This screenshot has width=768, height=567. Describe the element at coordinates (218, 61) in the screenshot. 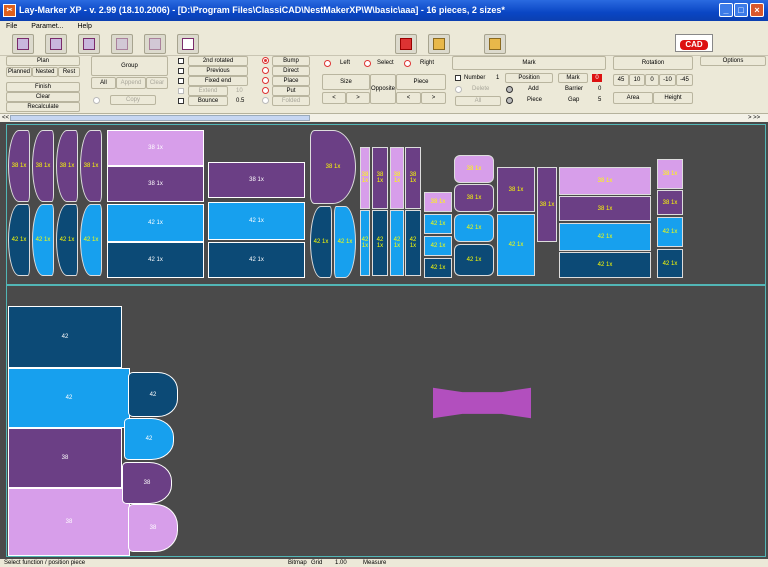

I see `rotated-button: 2nd rotated` at that location.